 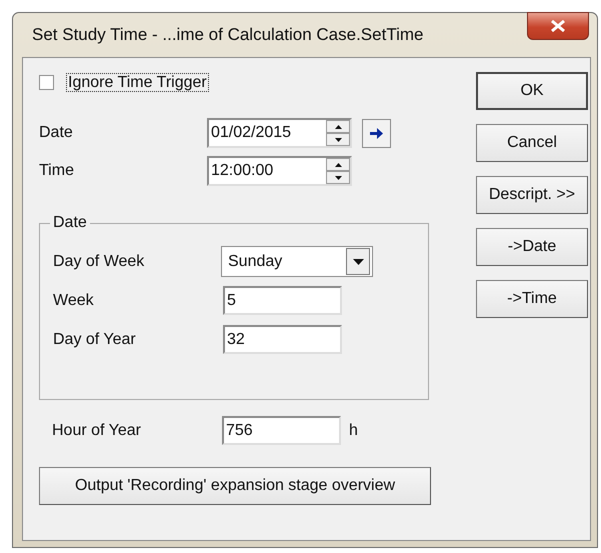 What do you see at coordinates (532, 91) in the screenshot?
I see `dialog-button: OK` at bounding box center [532, 91].